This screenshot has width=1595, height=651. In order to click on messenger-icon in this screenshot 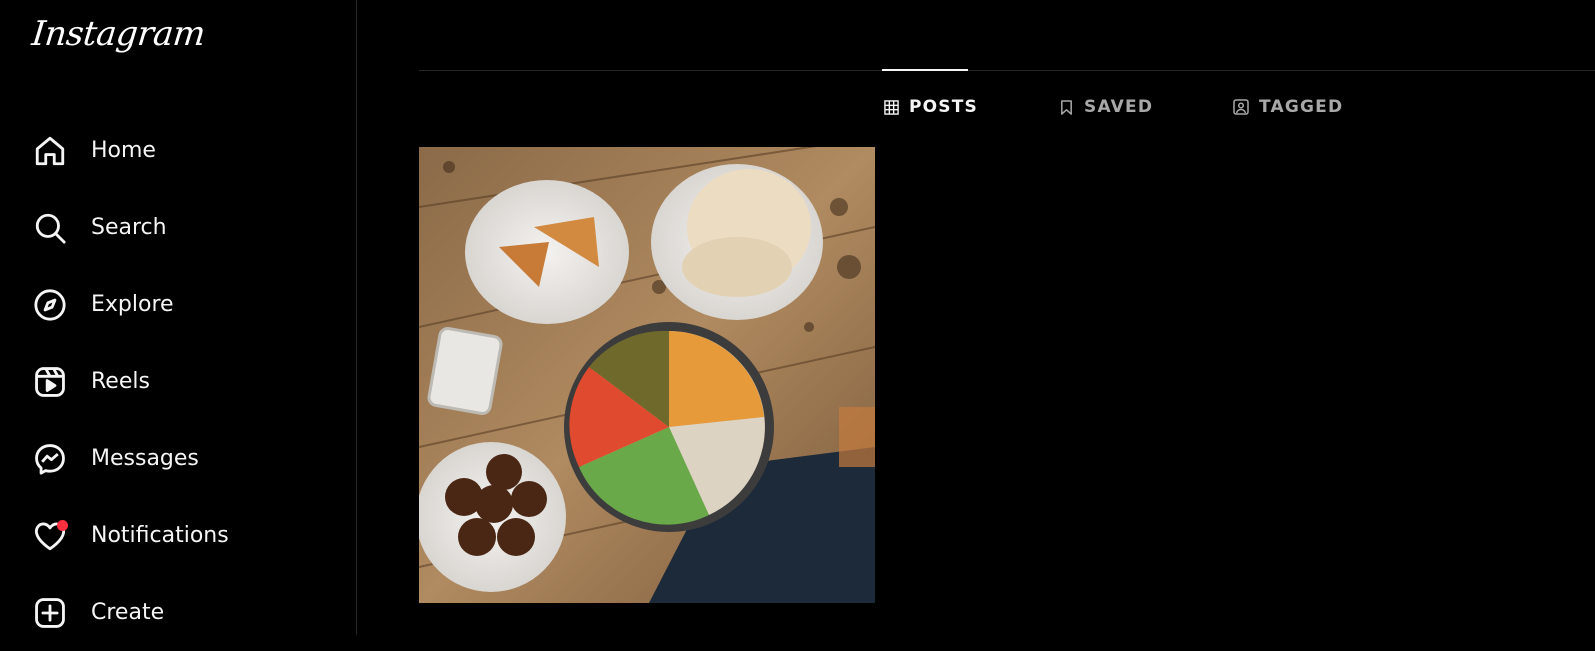, I will do `click(50, 459)`.